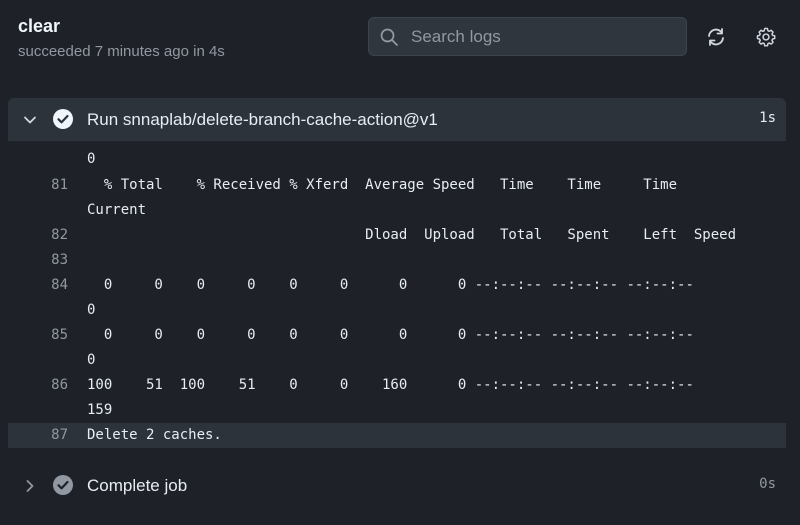 The image size is (800, 525). Describe the element at coordinates (397, 435) in the screenshot. I see `log-line-highlighted: 87 Delete 2 caches.` at that location.